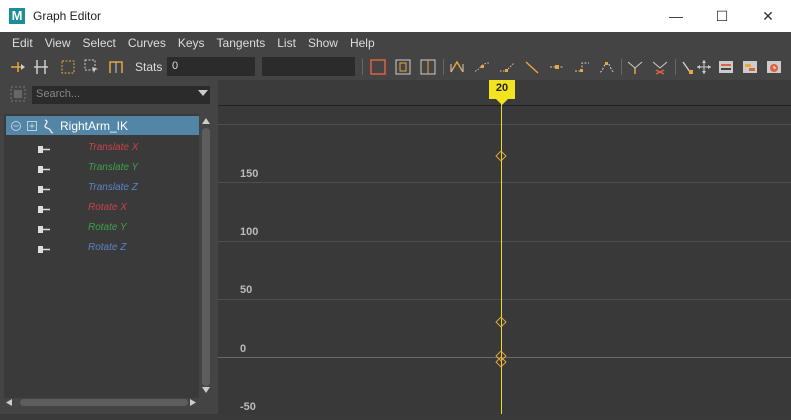  I want to click on spline-tangent-icon, so click(482, 67).